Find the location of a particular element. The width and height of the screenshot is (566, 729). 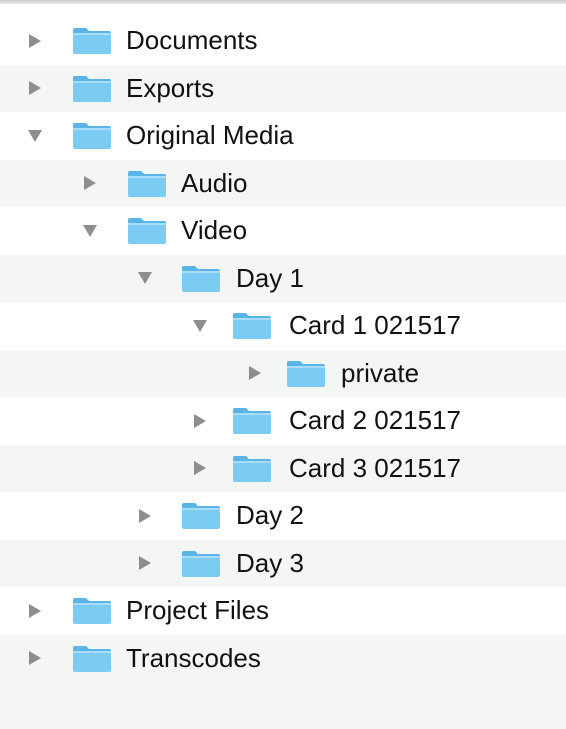

folder-name: Day 2 is located at coordinates (270, 515).